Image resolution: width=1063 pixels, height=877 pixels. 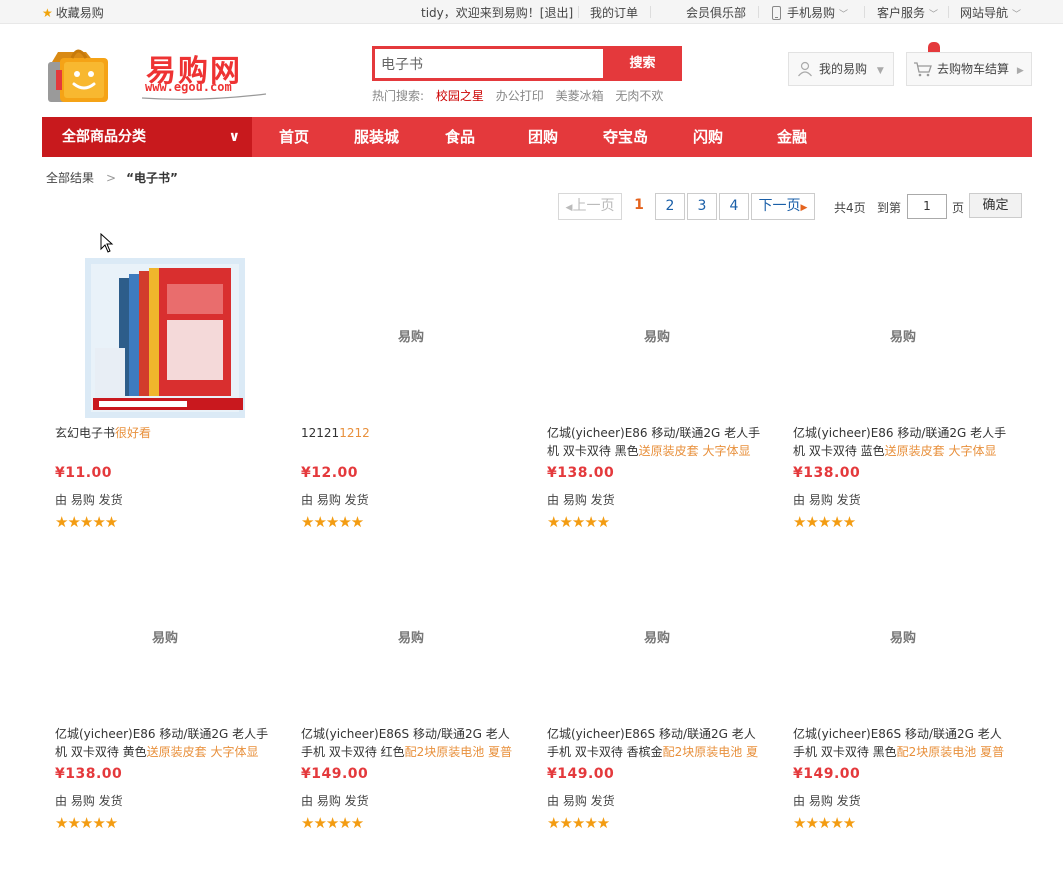 I want to click on breadcrumb: 全部结果 > “电子书”, so click(x=112, y=177).